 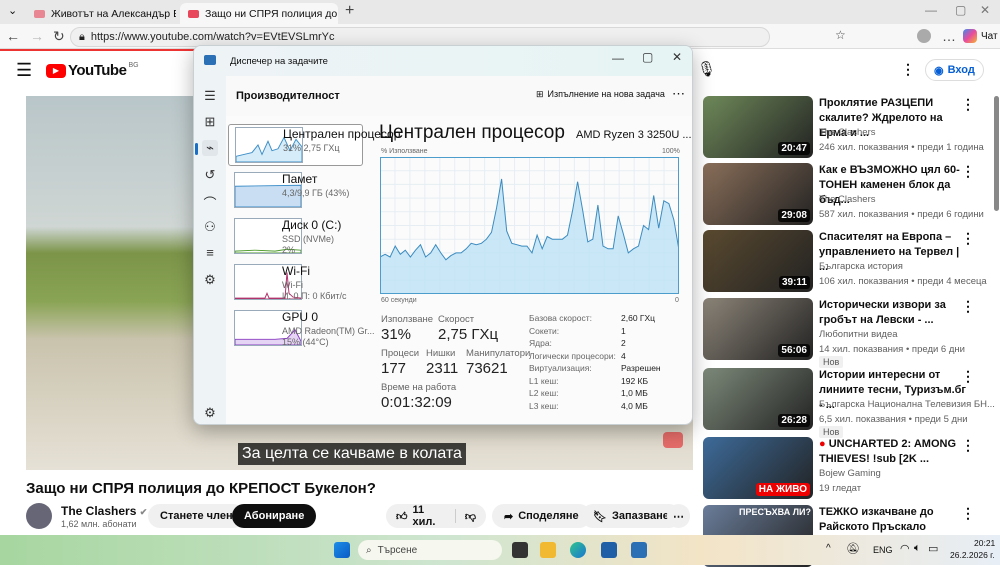 What do you see at coordinates (861, 266) in the screenshot?
I see `channel-name: Българска история` at bounding box center [861, 266].